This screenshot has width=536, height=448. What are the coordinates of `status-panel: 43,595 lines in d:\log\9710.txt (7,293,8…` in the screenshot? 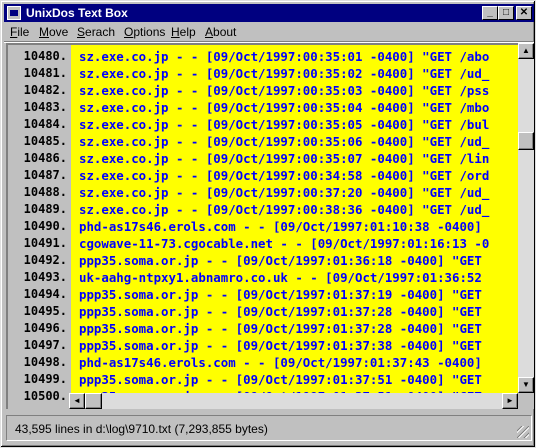 It's located at (269, 428).